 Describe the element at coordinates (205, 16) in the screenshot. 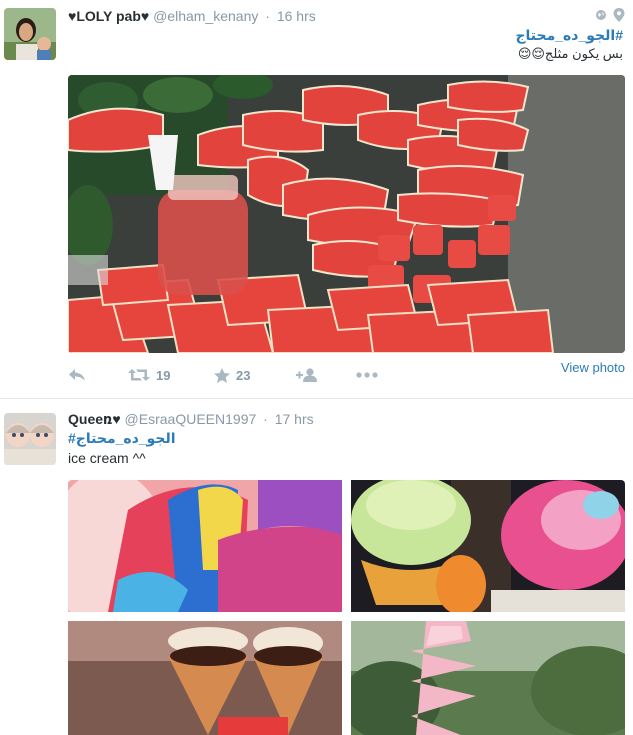

I see `username: @elham_kenany` at that location.